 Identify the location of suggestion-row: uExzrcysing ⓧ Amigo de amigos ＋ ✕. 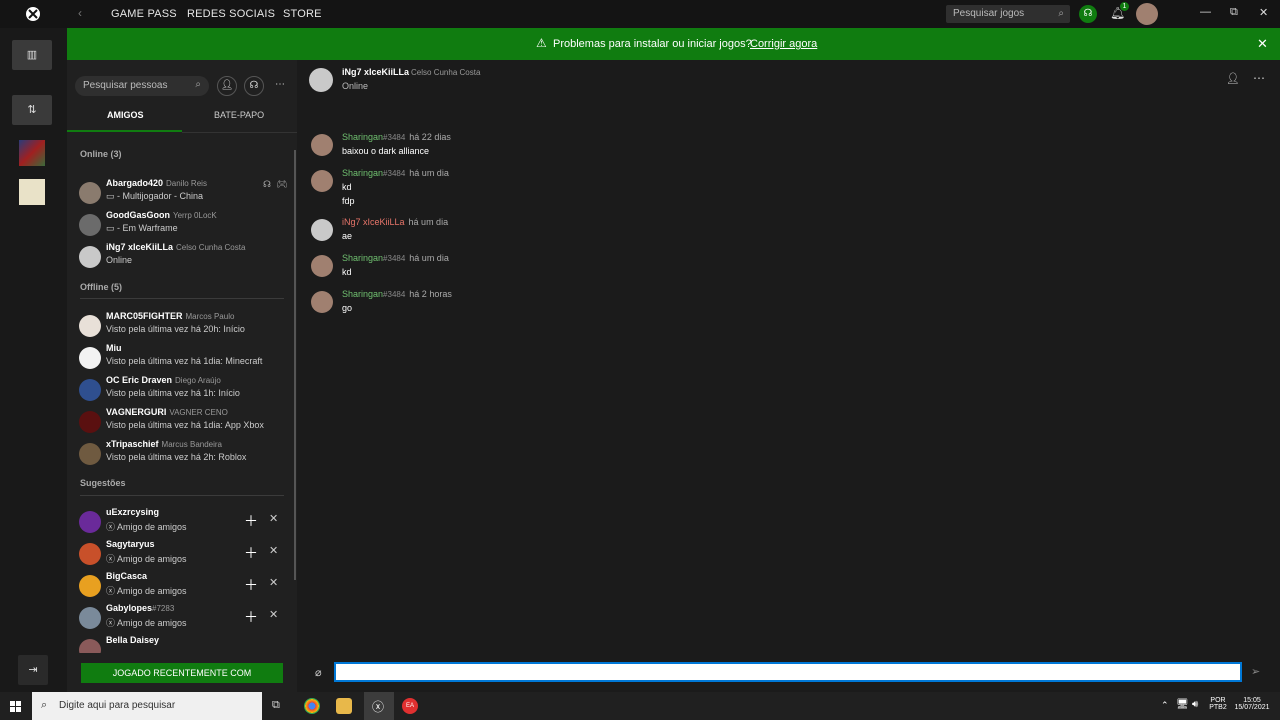
(182, 523).